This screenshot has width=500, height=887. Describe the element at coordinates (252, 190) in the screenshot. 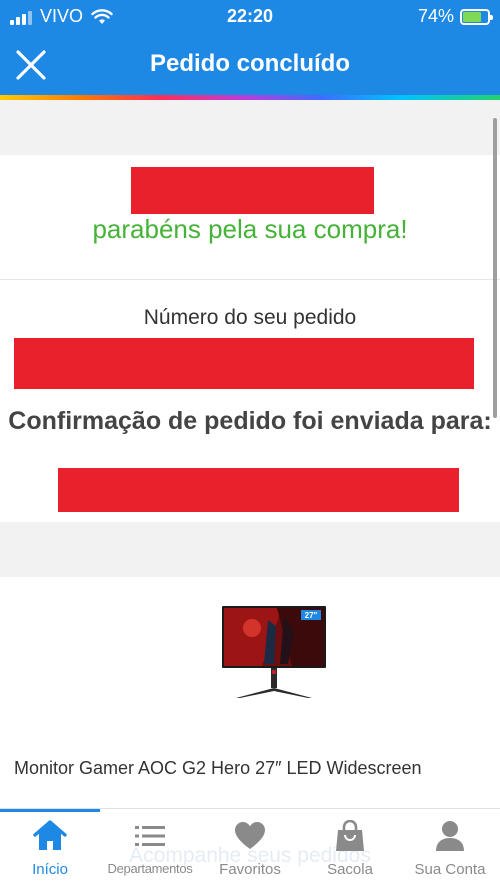

I see `redacted-customer-name` at that location.